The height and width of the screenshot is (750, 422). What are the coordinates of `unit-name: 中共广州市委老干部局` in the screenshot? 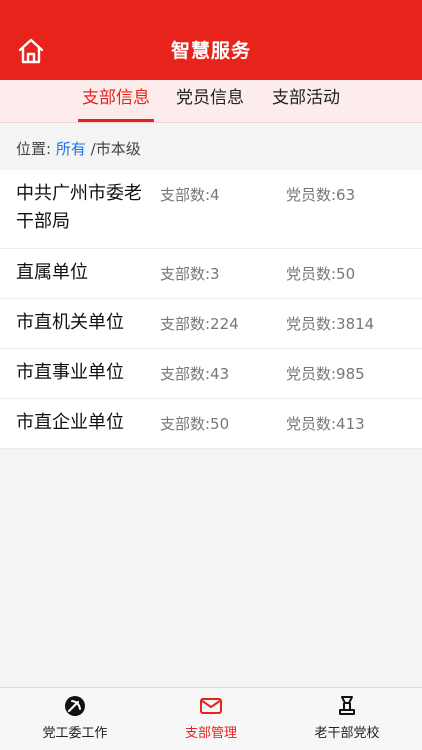 It's located at (79, 207).